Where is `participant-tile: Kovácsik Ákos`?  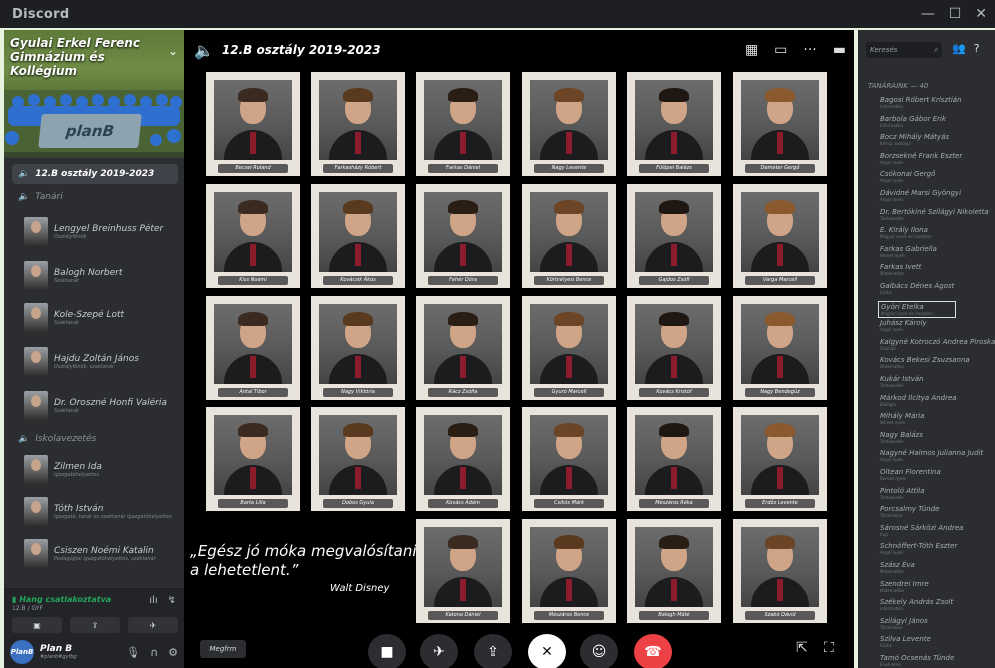
participant-tile: Kovácsik Ákos is located at coordinates (358, 236).